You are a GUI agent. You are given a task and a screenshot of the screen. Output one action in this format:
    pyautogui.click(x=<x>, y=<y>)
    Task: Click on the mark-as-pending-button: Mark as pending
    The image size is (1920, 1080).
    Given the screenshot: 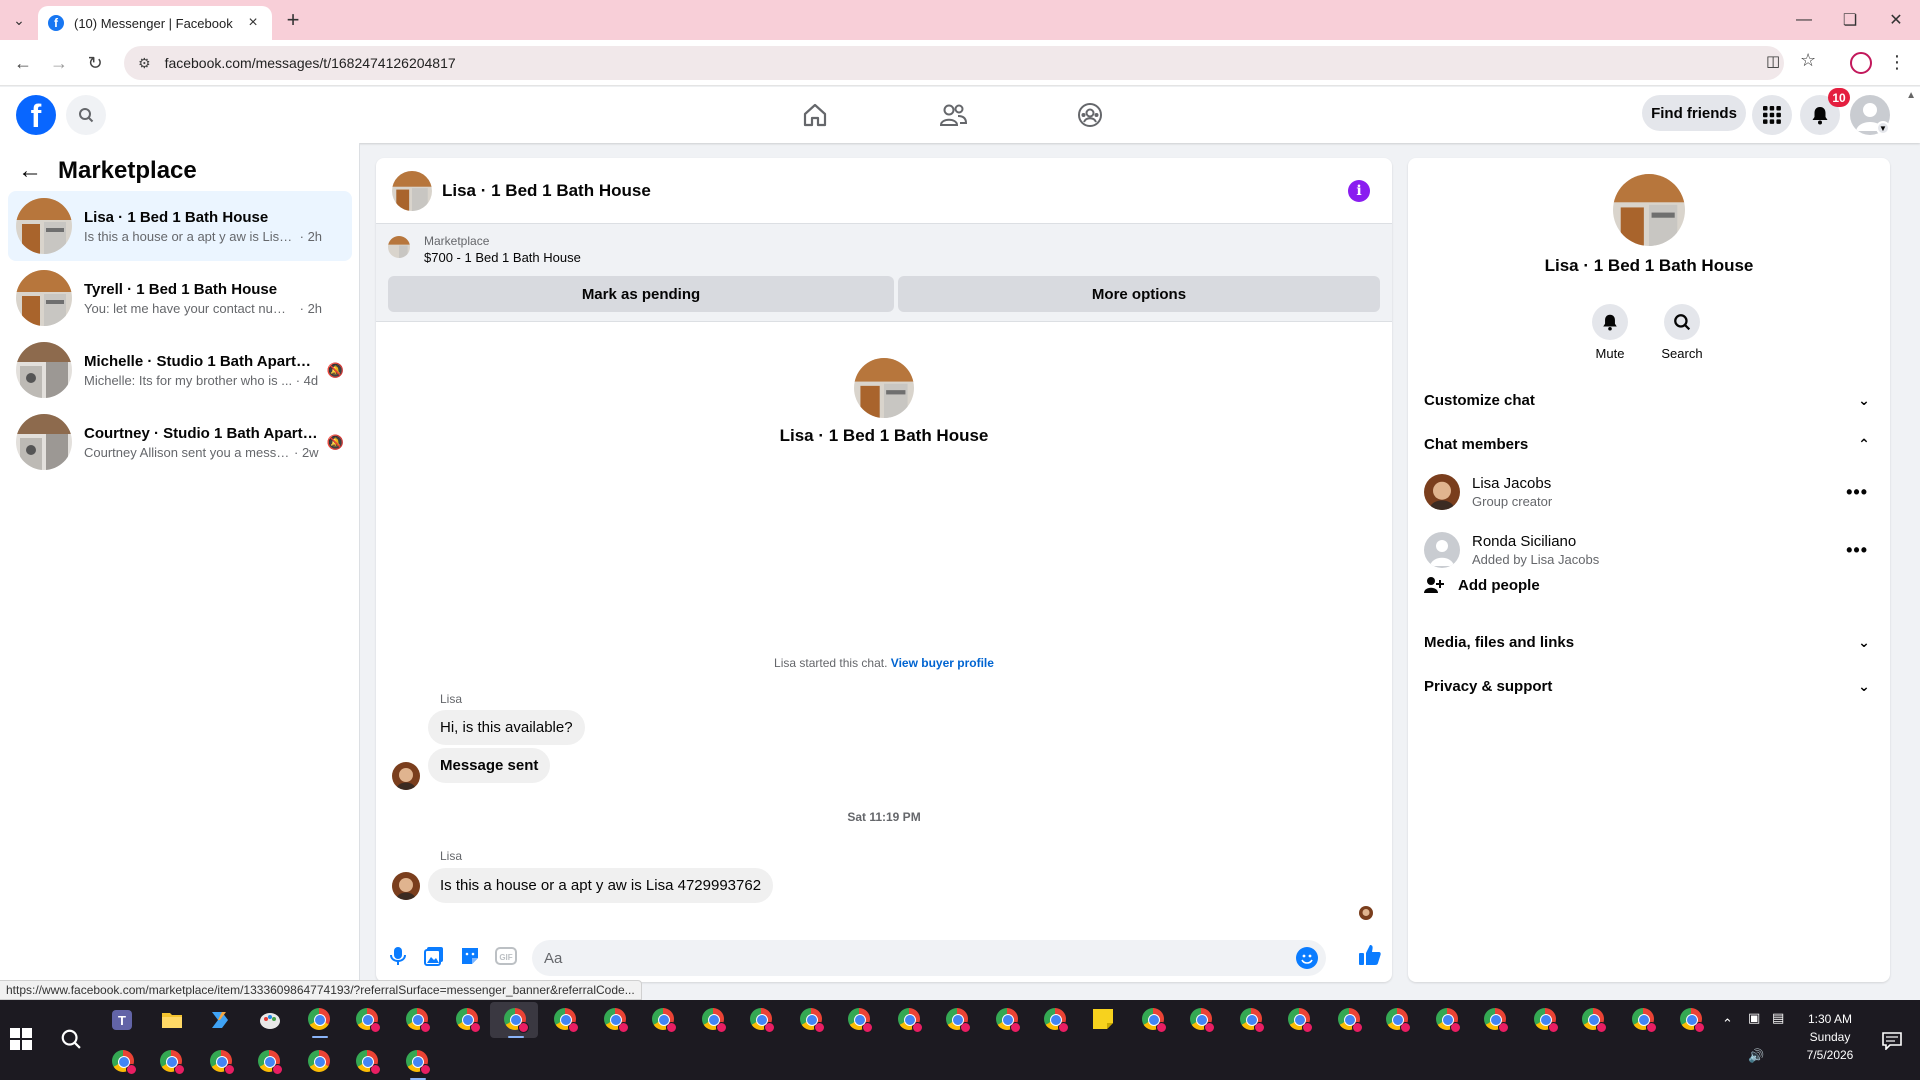 What is the action you would take?
    pyautogui.click(x=641, y=294)
    